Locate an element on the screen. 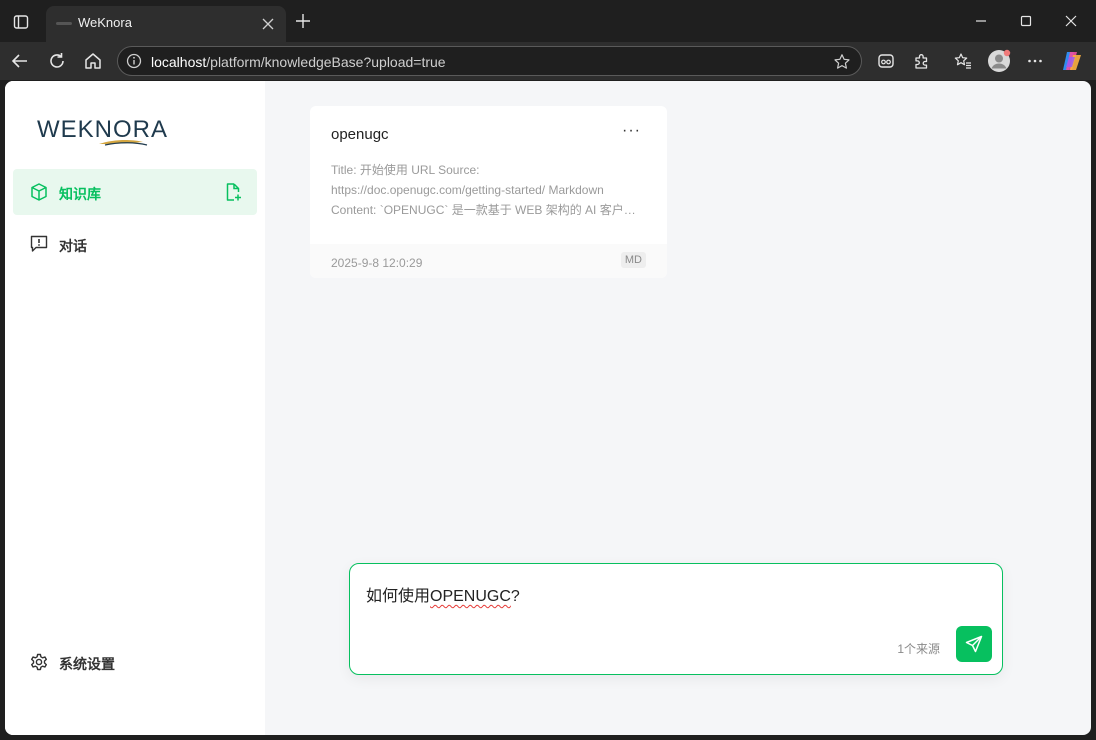  copilot-icon is located at coordinates (1072, 61).